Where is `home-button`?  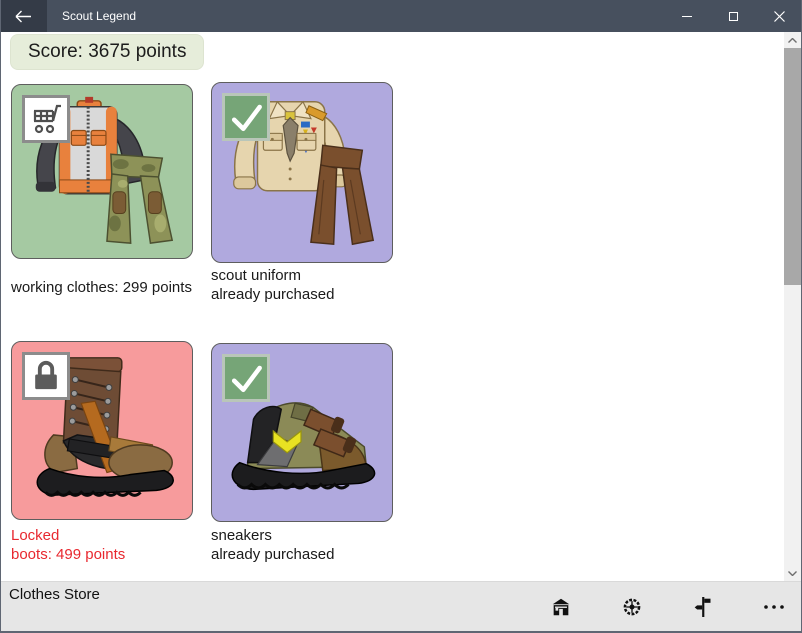
home-button is located at coordinates (561, 607).